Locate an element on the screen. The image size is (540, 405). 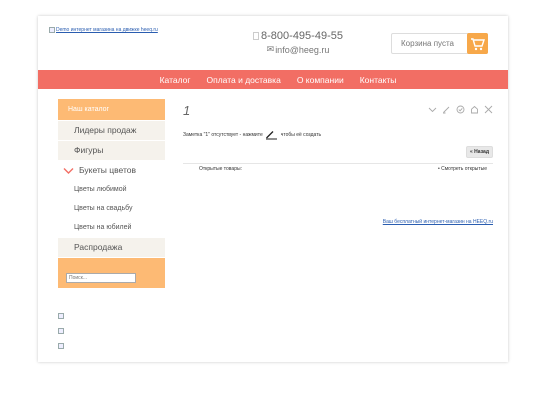
sidebar-item-figures: Фигуры is located at coordinates (111, 150).